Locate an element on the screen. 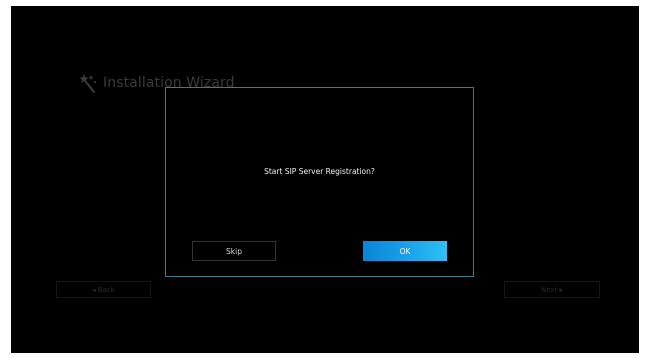  magic-wand-icon is located at coordinates (88, 83).